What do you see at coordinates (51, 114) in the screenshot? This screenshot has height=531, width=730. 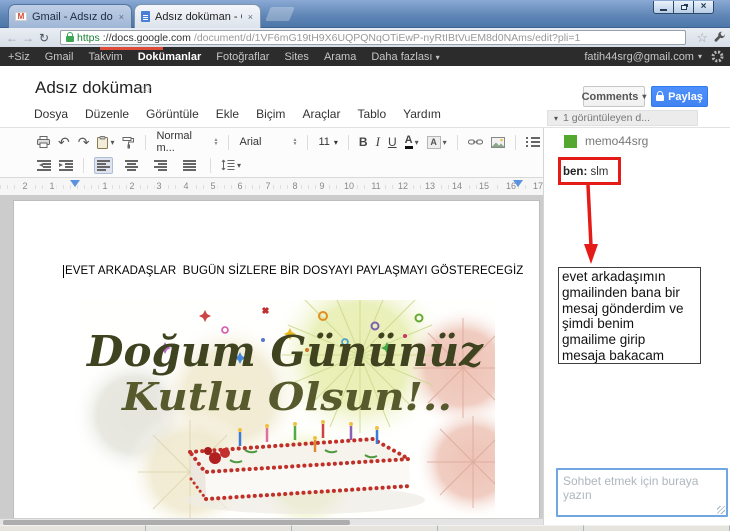 I see `menu-file: Dosya` at bounding box center [51, 114].